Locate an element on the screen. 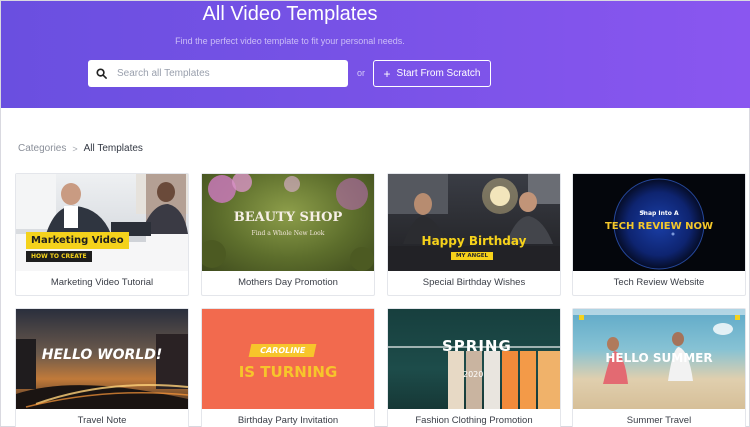  template-title: Travel Note is located at coordinates (102, 418).